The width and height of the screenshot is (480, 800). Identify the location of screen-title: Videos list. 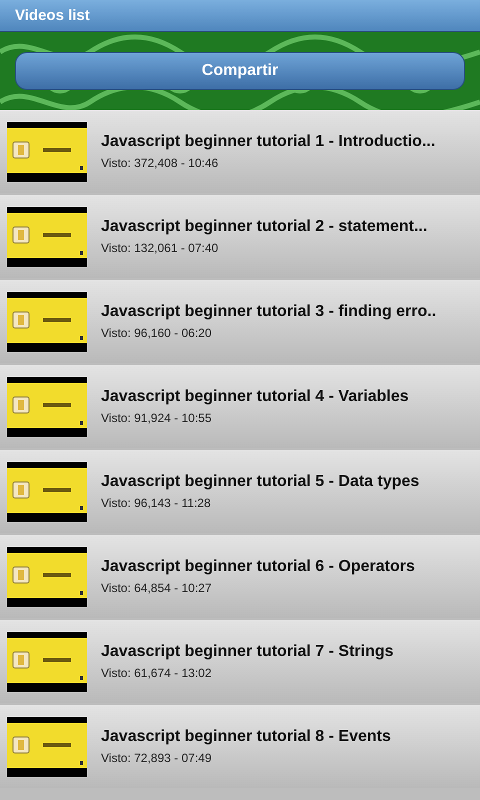
(52, 15).